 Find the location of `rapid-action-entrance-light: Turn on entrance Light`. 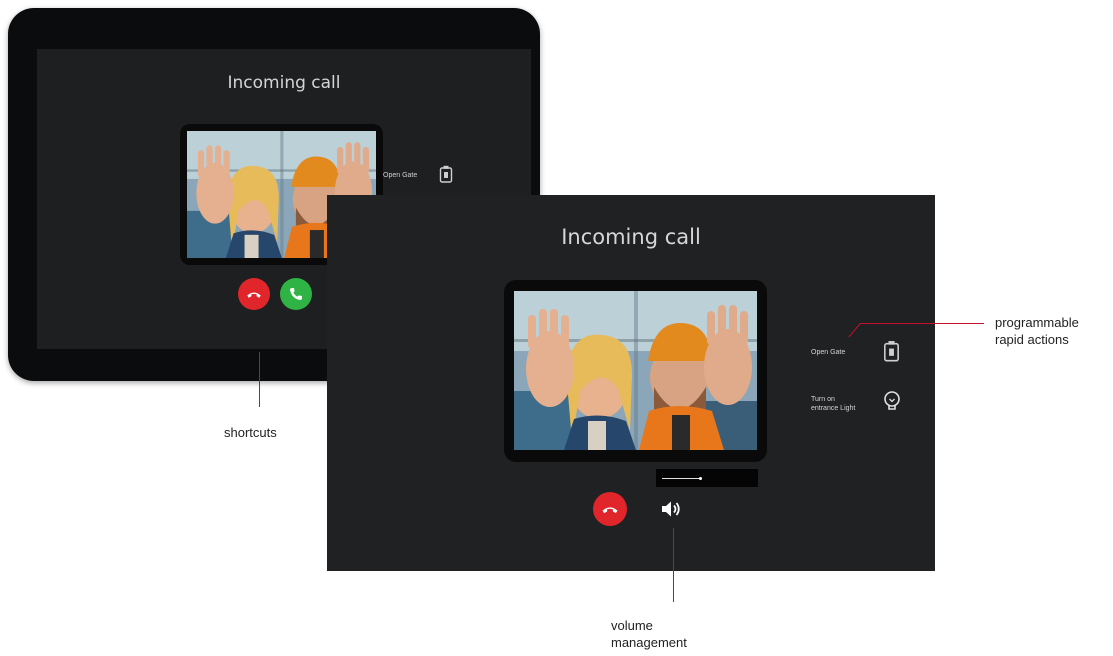

rapid-action-entrance-light: Turn on entrance Light is located at coordinates (856, 403).